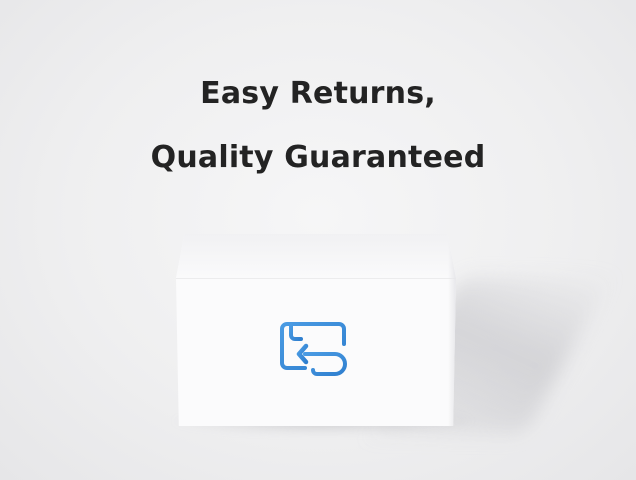 Image resolution: width=636 pixels, height=480 pixels. What do you see at coordinates (313, 349) in the screenshot?
I see `return-arrow-box-icon` at bounding box center [313, 349].